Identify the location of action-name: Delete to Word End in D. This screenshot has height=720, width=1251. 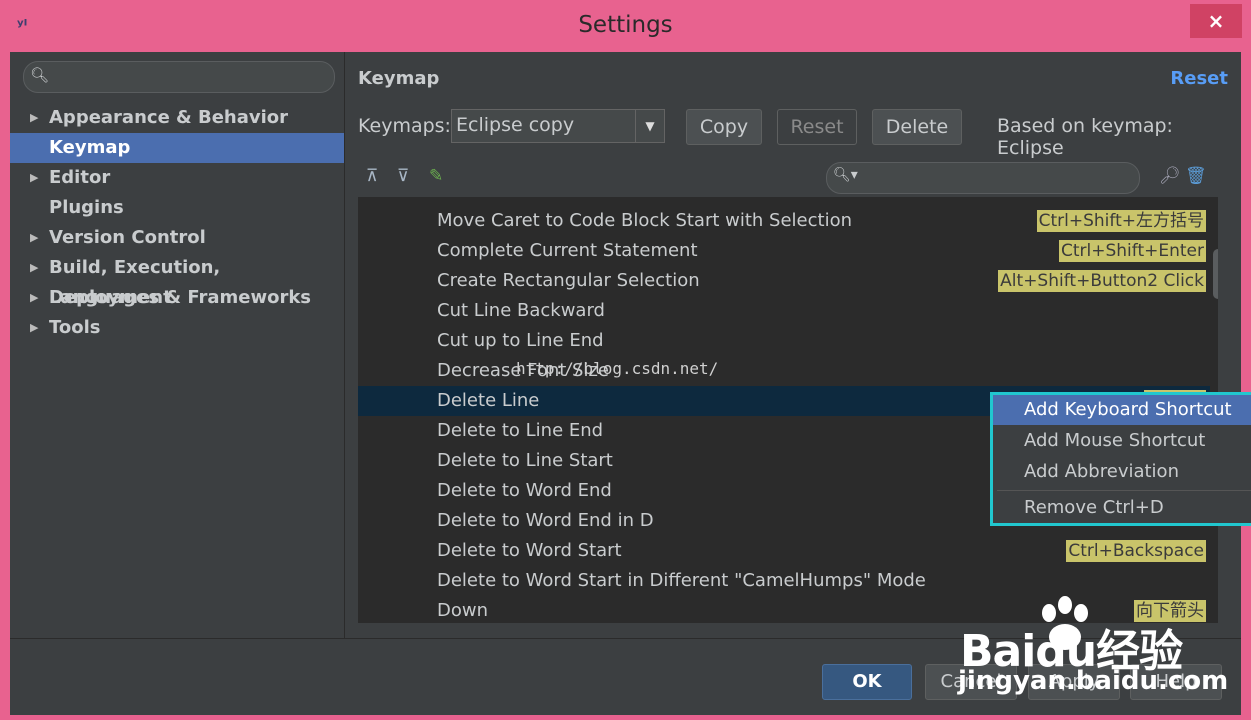
(545, 520).